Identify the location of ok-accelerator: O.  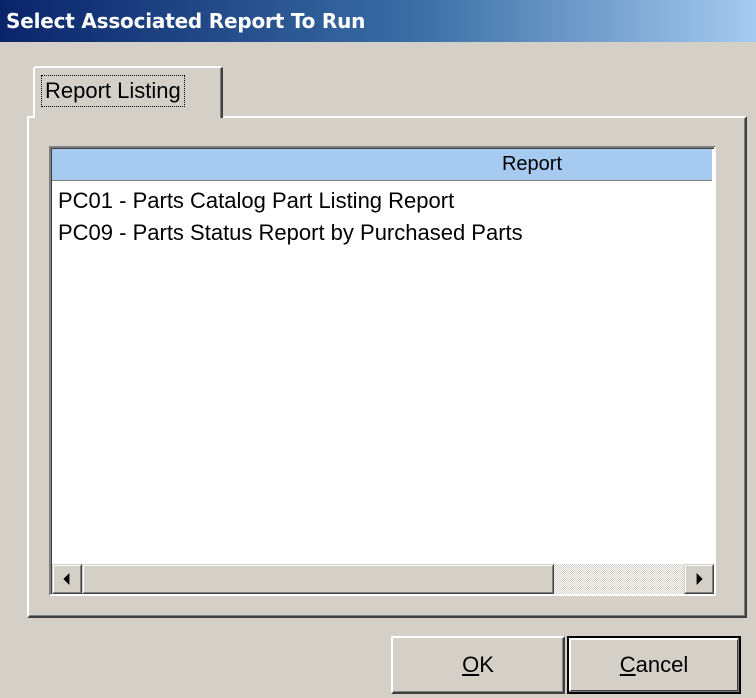
(471, 664).